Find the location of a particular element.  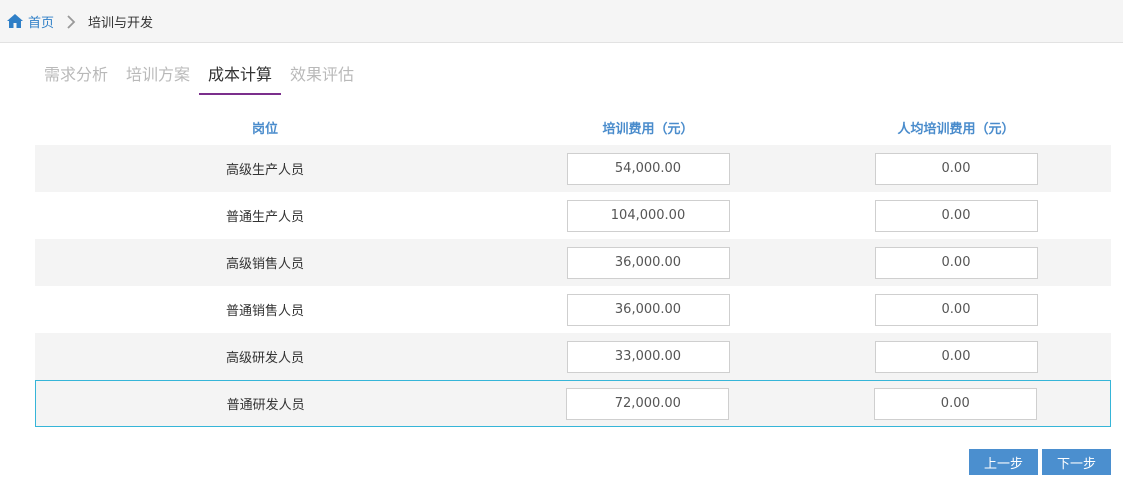

tab-training-plan: 培训方案 is located at coordinates (158, 79).